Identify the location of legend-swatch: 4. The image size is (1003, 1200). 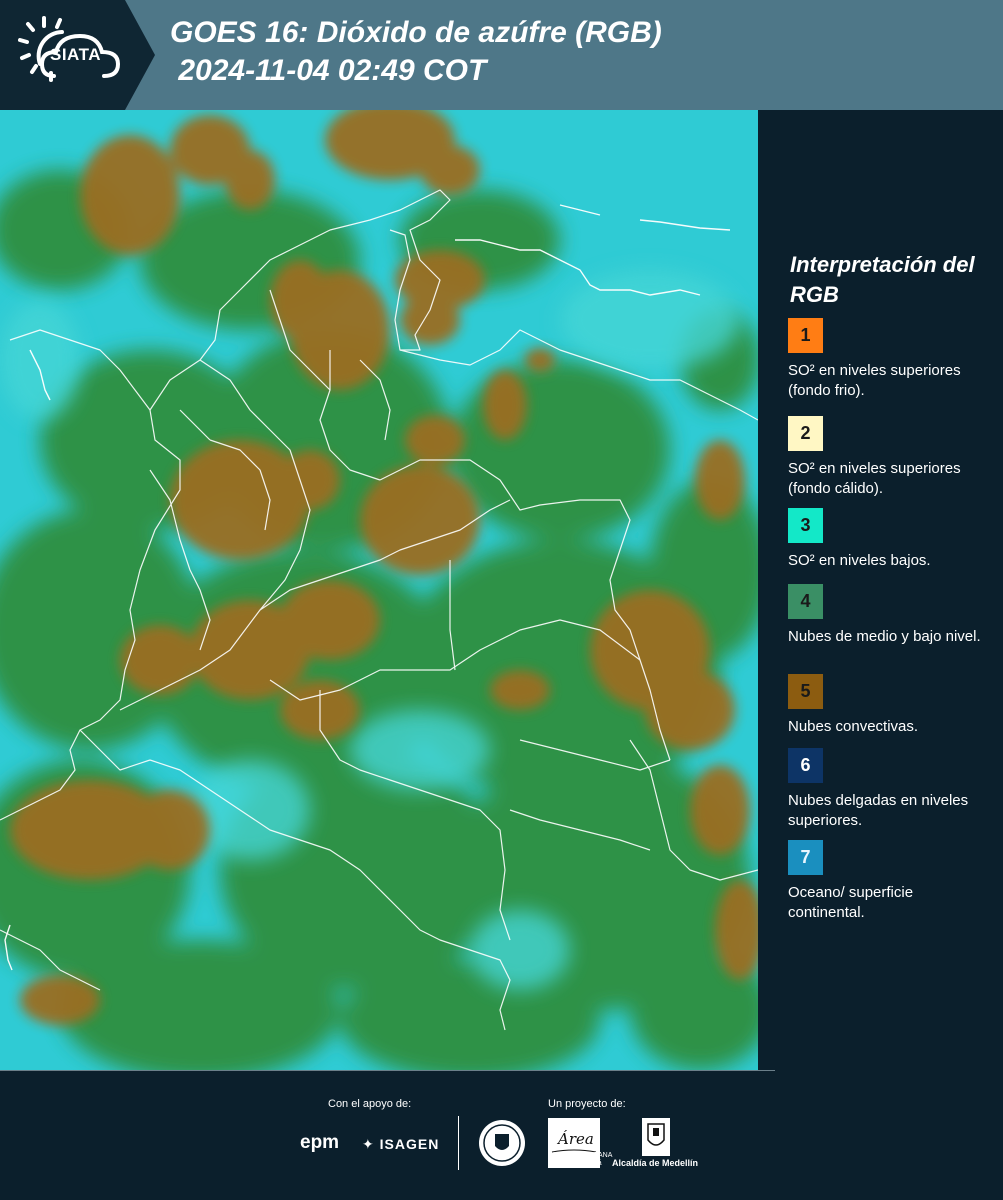
(805, 601).